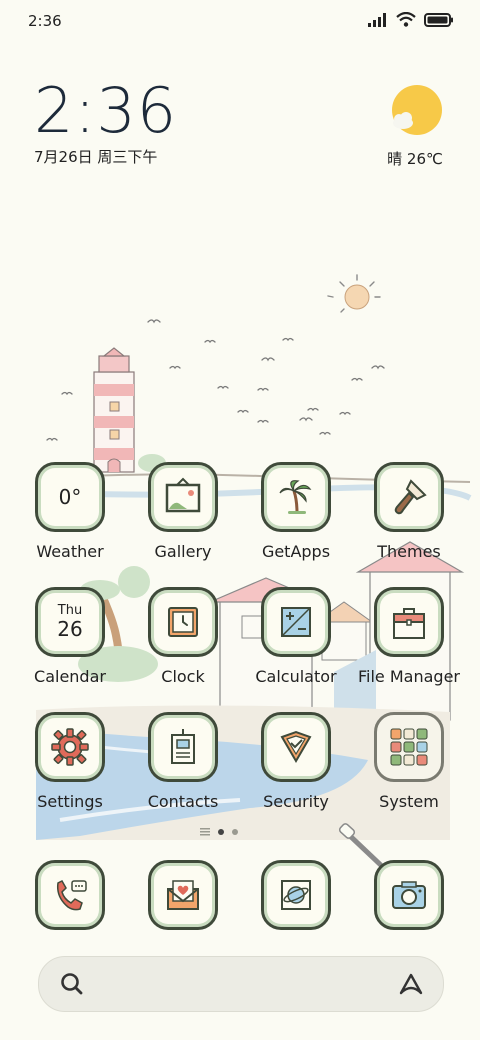 The width and height of the screenshot is (480, 1040). What do you see at coordinates (70, 747) in the screenshot?
I see `gear-icon` at bounding box center [70, 747].